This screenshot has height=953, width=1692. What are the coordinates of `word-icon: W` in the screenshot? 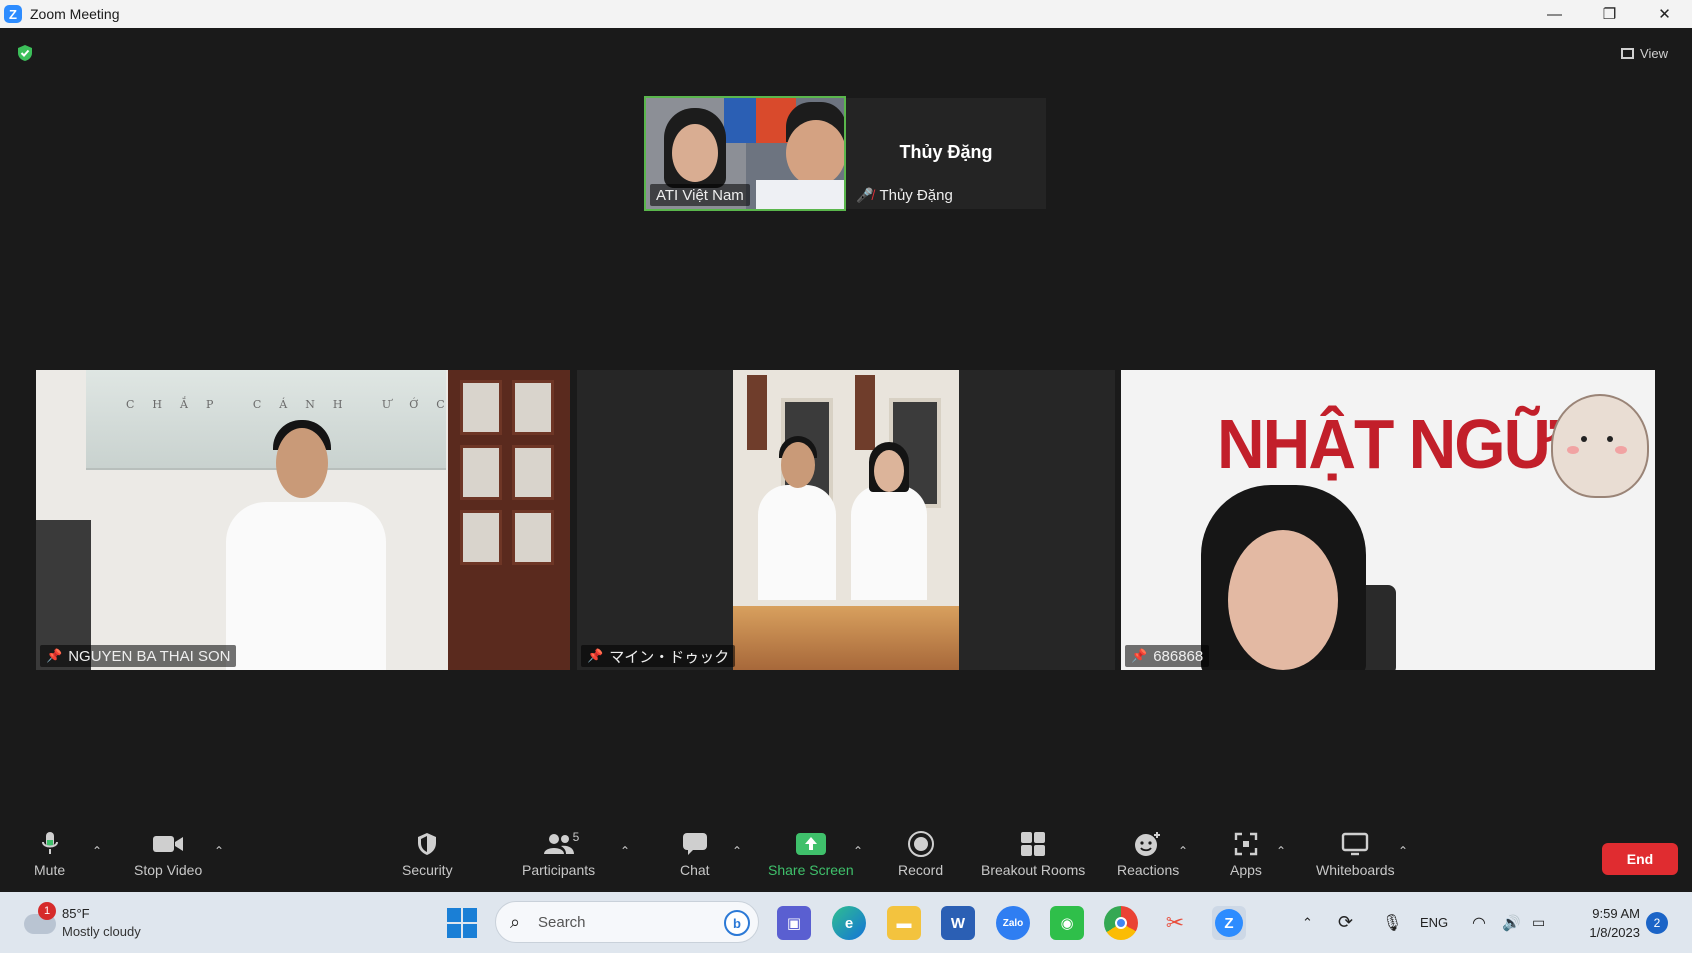 It's located at (958, 923).